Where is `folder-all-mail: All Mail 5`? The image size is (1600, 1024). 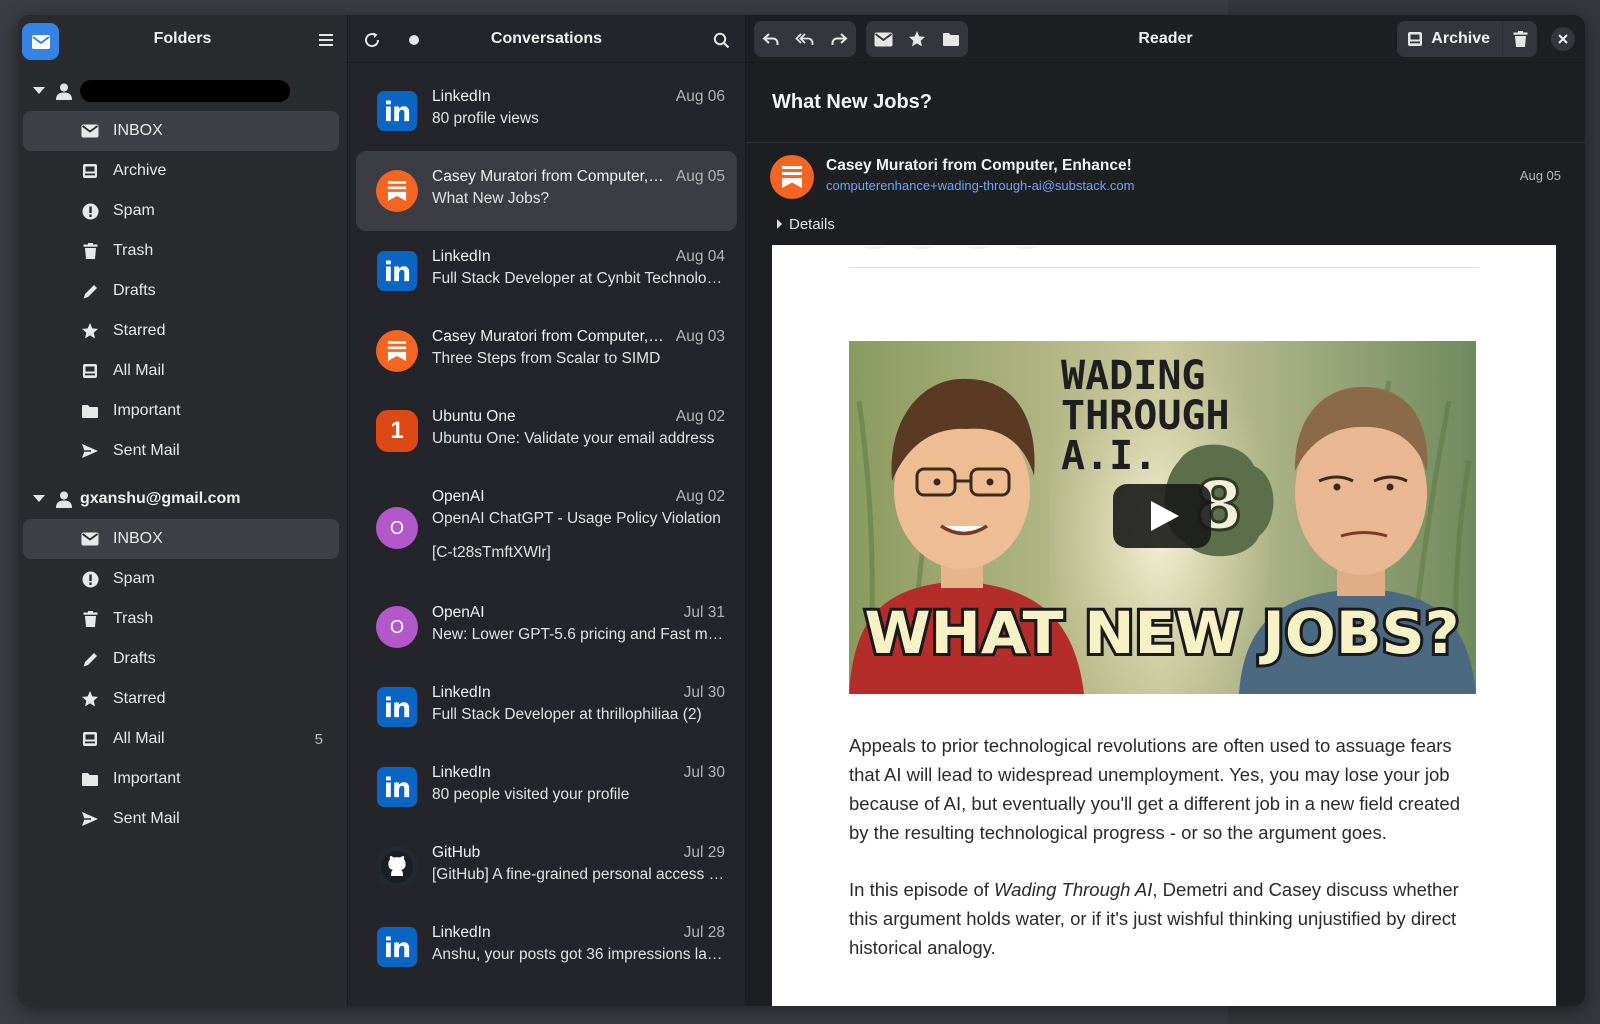
folder-all-mail: All Mail 5 is located at coordinates (181, 739).